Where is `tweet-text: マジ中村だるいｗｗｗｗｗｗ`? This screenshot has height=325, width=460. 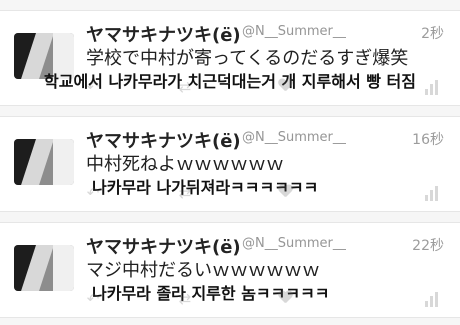 tweet-text: マジ中村だるいｗｗｗｗｗｗ is located at coordinates (203, 270).